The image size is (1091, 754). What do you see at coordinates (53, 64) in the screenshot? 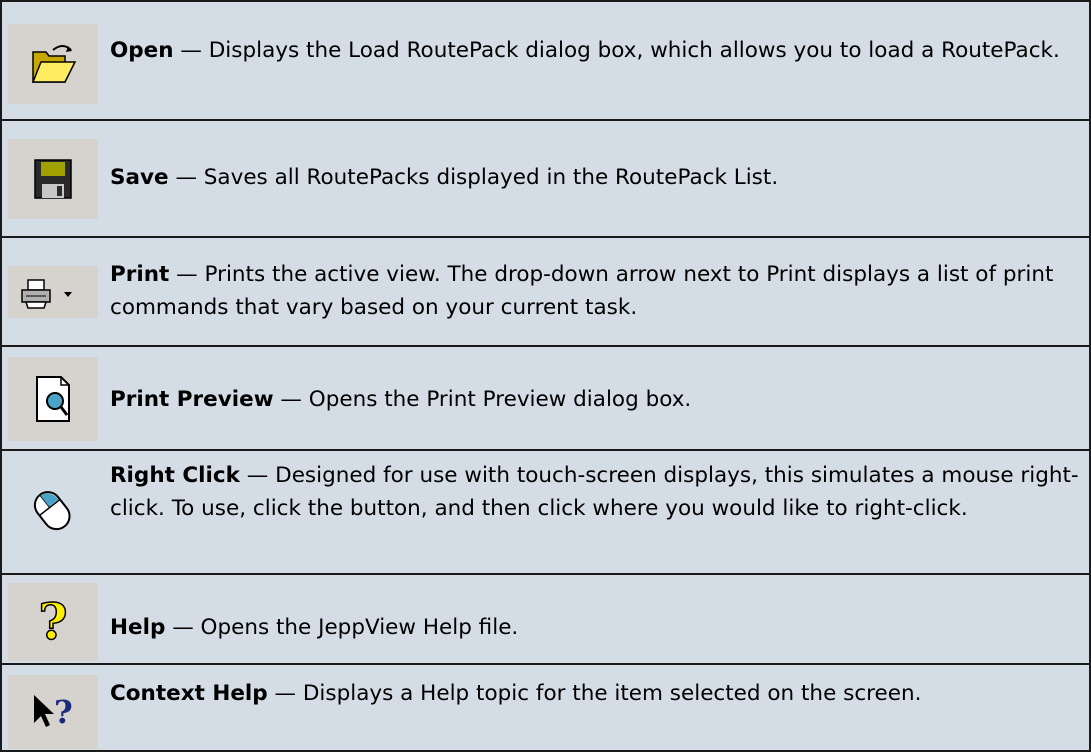
I see `open-folder-icon` at bounding box center [53, 64].